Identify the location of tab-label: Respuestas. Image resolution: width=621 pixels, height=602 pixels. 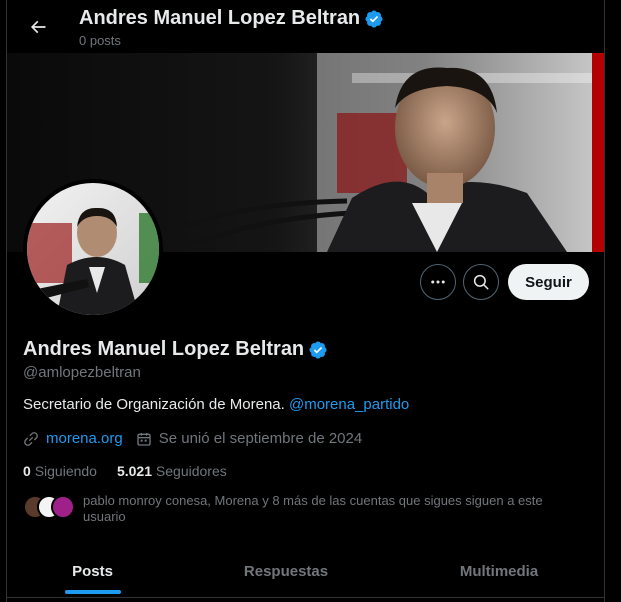
(286, 571).